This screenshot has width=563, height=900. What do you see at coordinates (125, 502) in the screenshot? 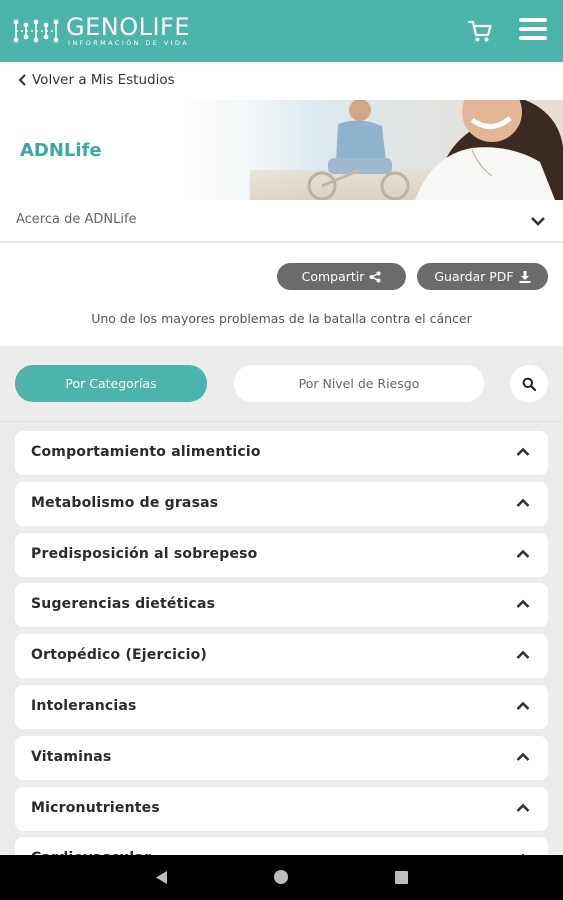
I see `category-label: Metabolismo de grasas` at bounding box center [125, 502].